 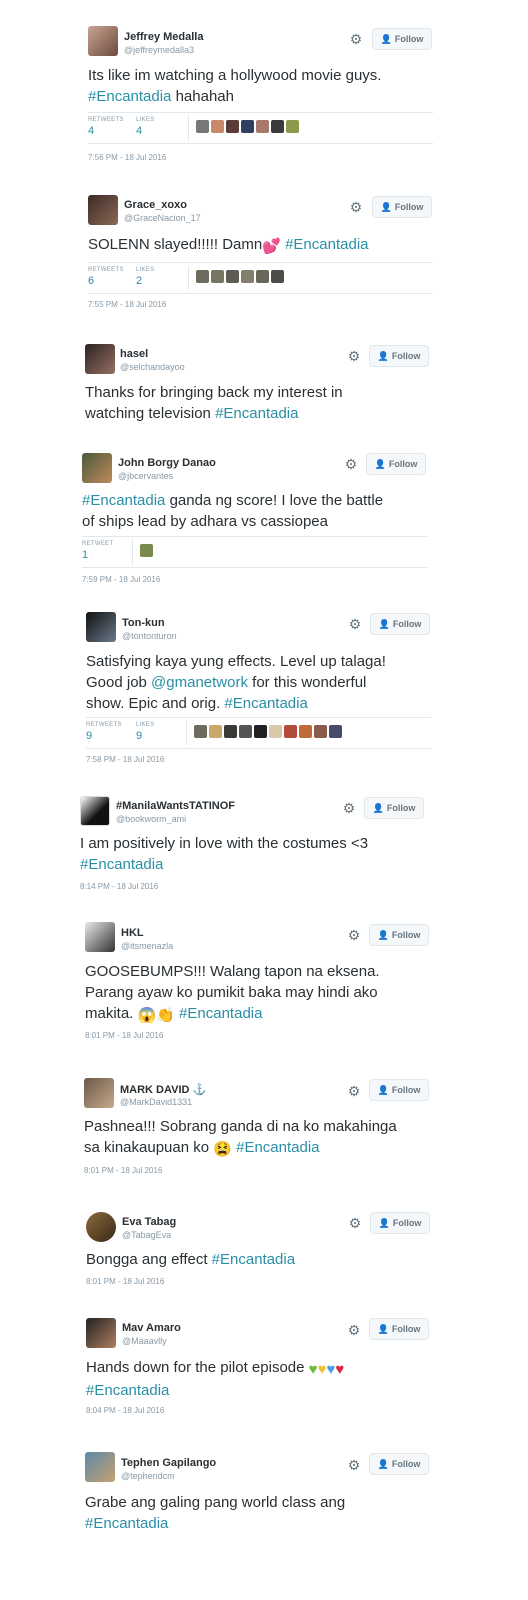 What do you see at coordinates (147, 946) in the screenshot?
I see `user-handle: @itsmenazla` at bounding box center [147, 946].